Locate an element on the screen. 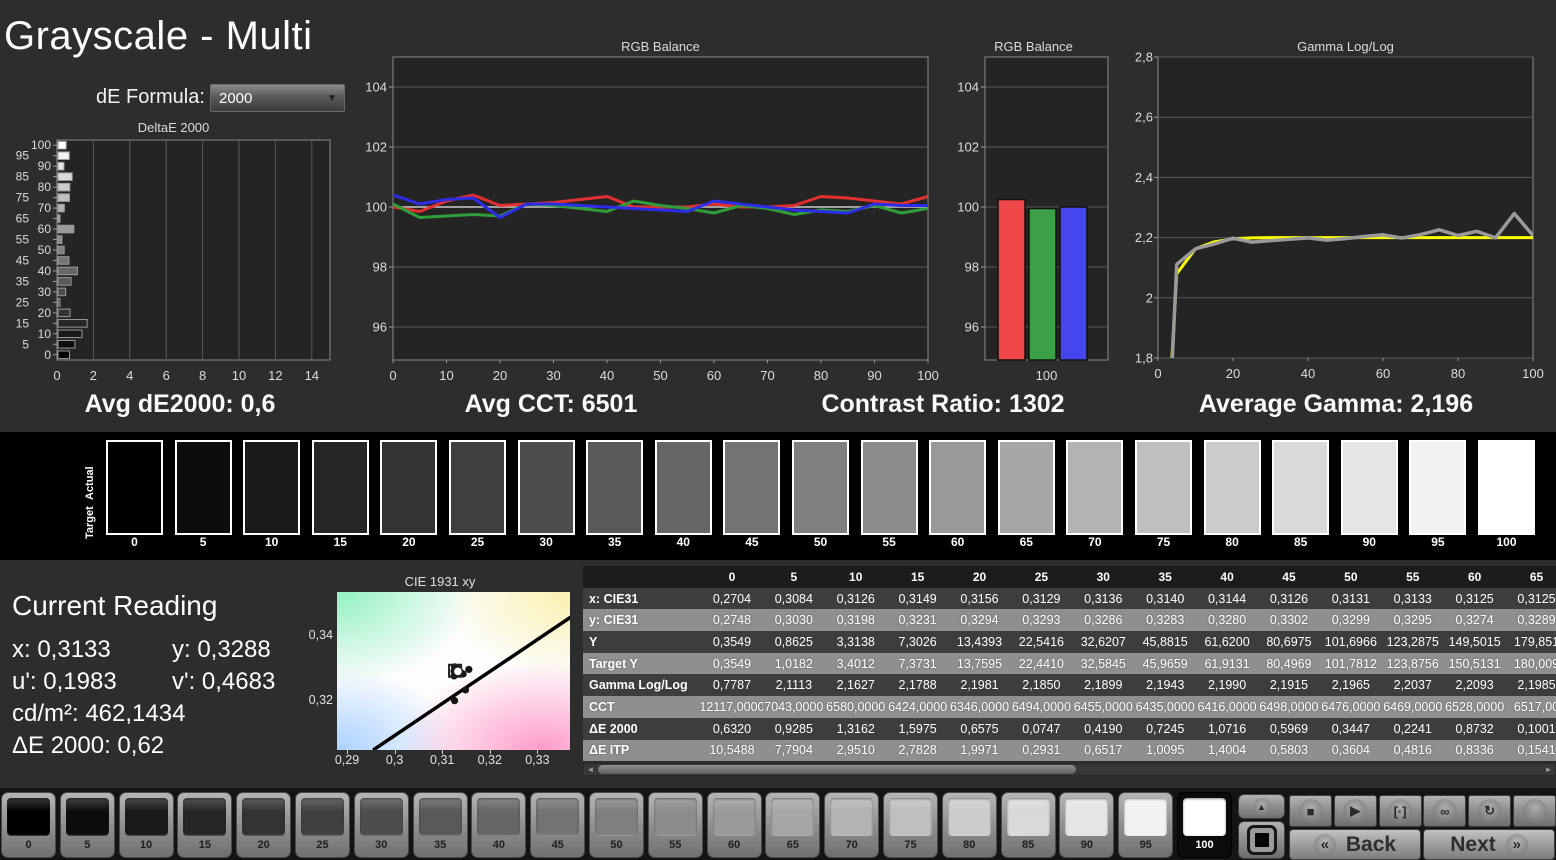  svg-text: 30 is located at coordinates (553, 375).